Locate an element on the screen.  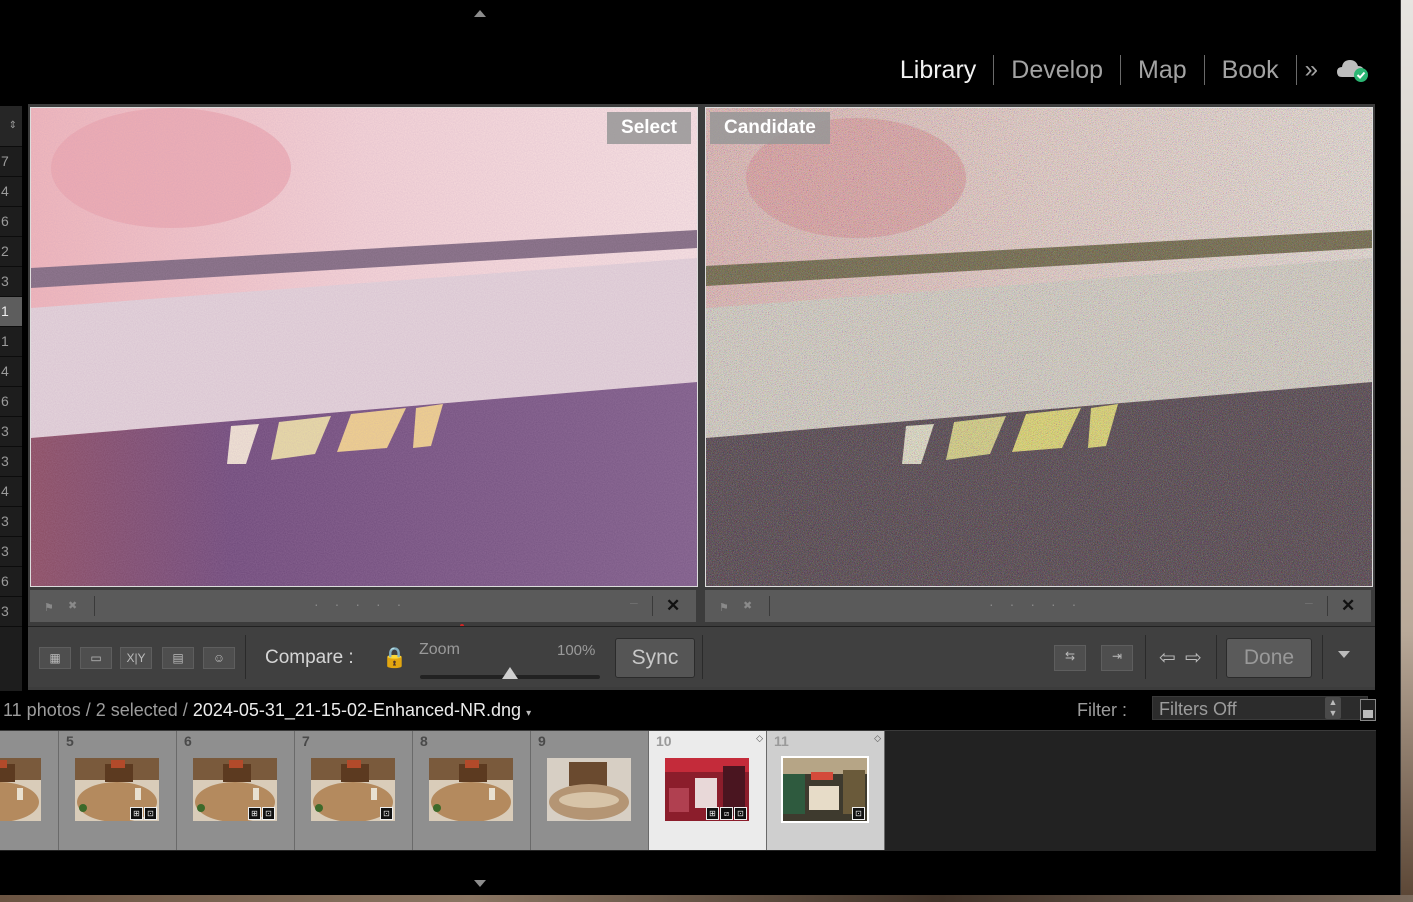
close-select-icon: ✕ is located at coordinates (673, 606).